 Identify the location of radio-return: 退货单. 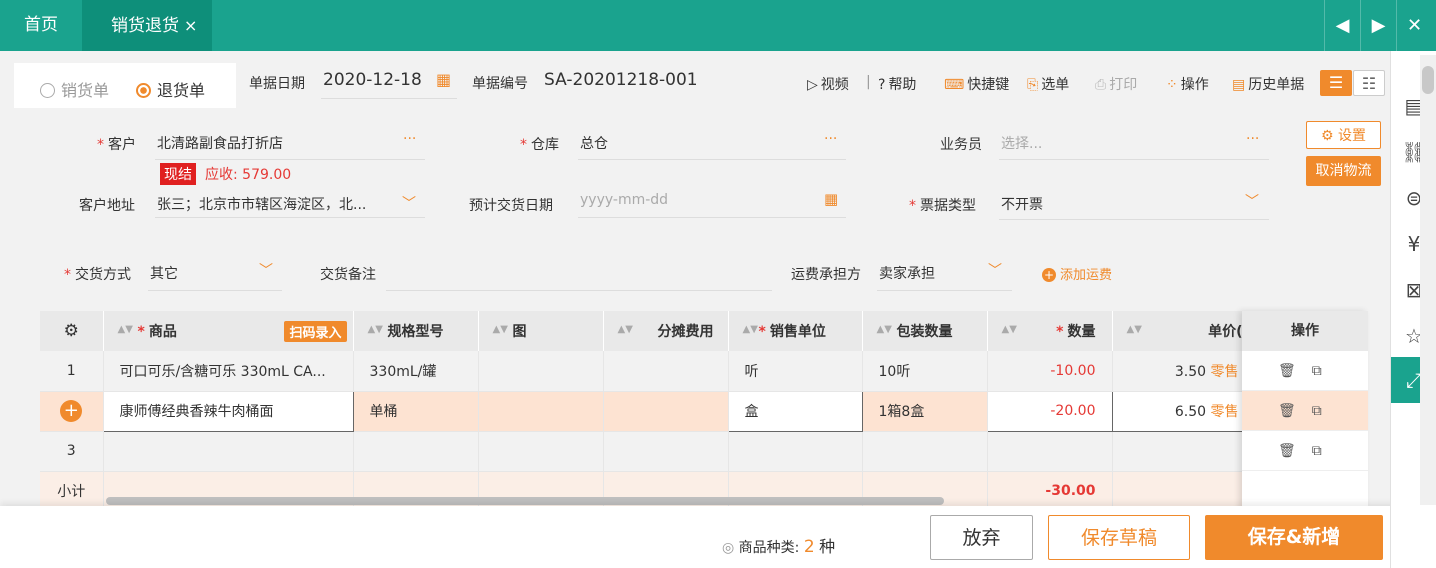
(170, 89).